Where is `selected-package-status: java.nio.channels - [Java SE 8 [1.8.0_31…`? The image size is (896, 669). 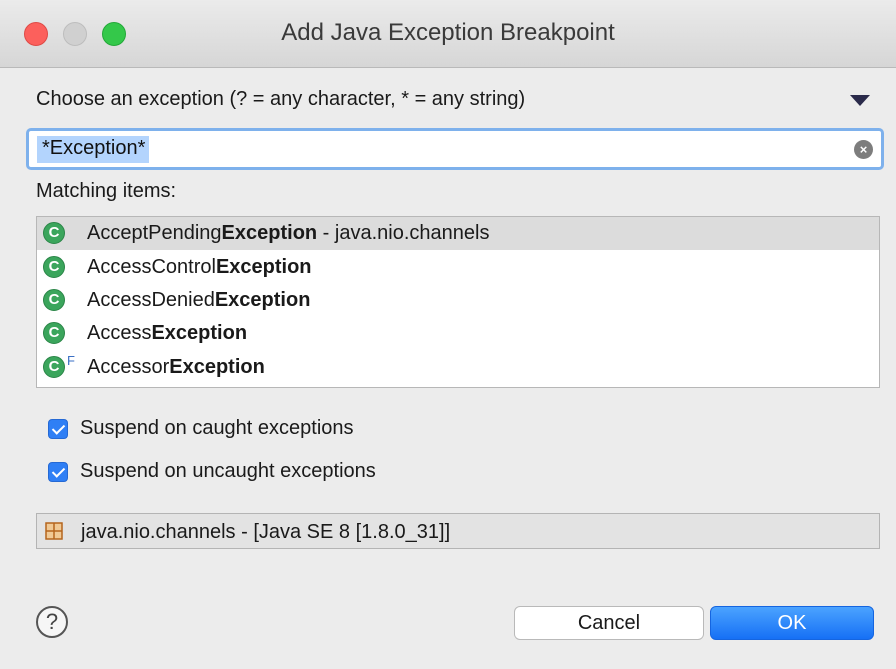
selected-package-status: java.nio.channels - [Java SE 8 [1.8.0_31… is located at coordinates (458, 531).